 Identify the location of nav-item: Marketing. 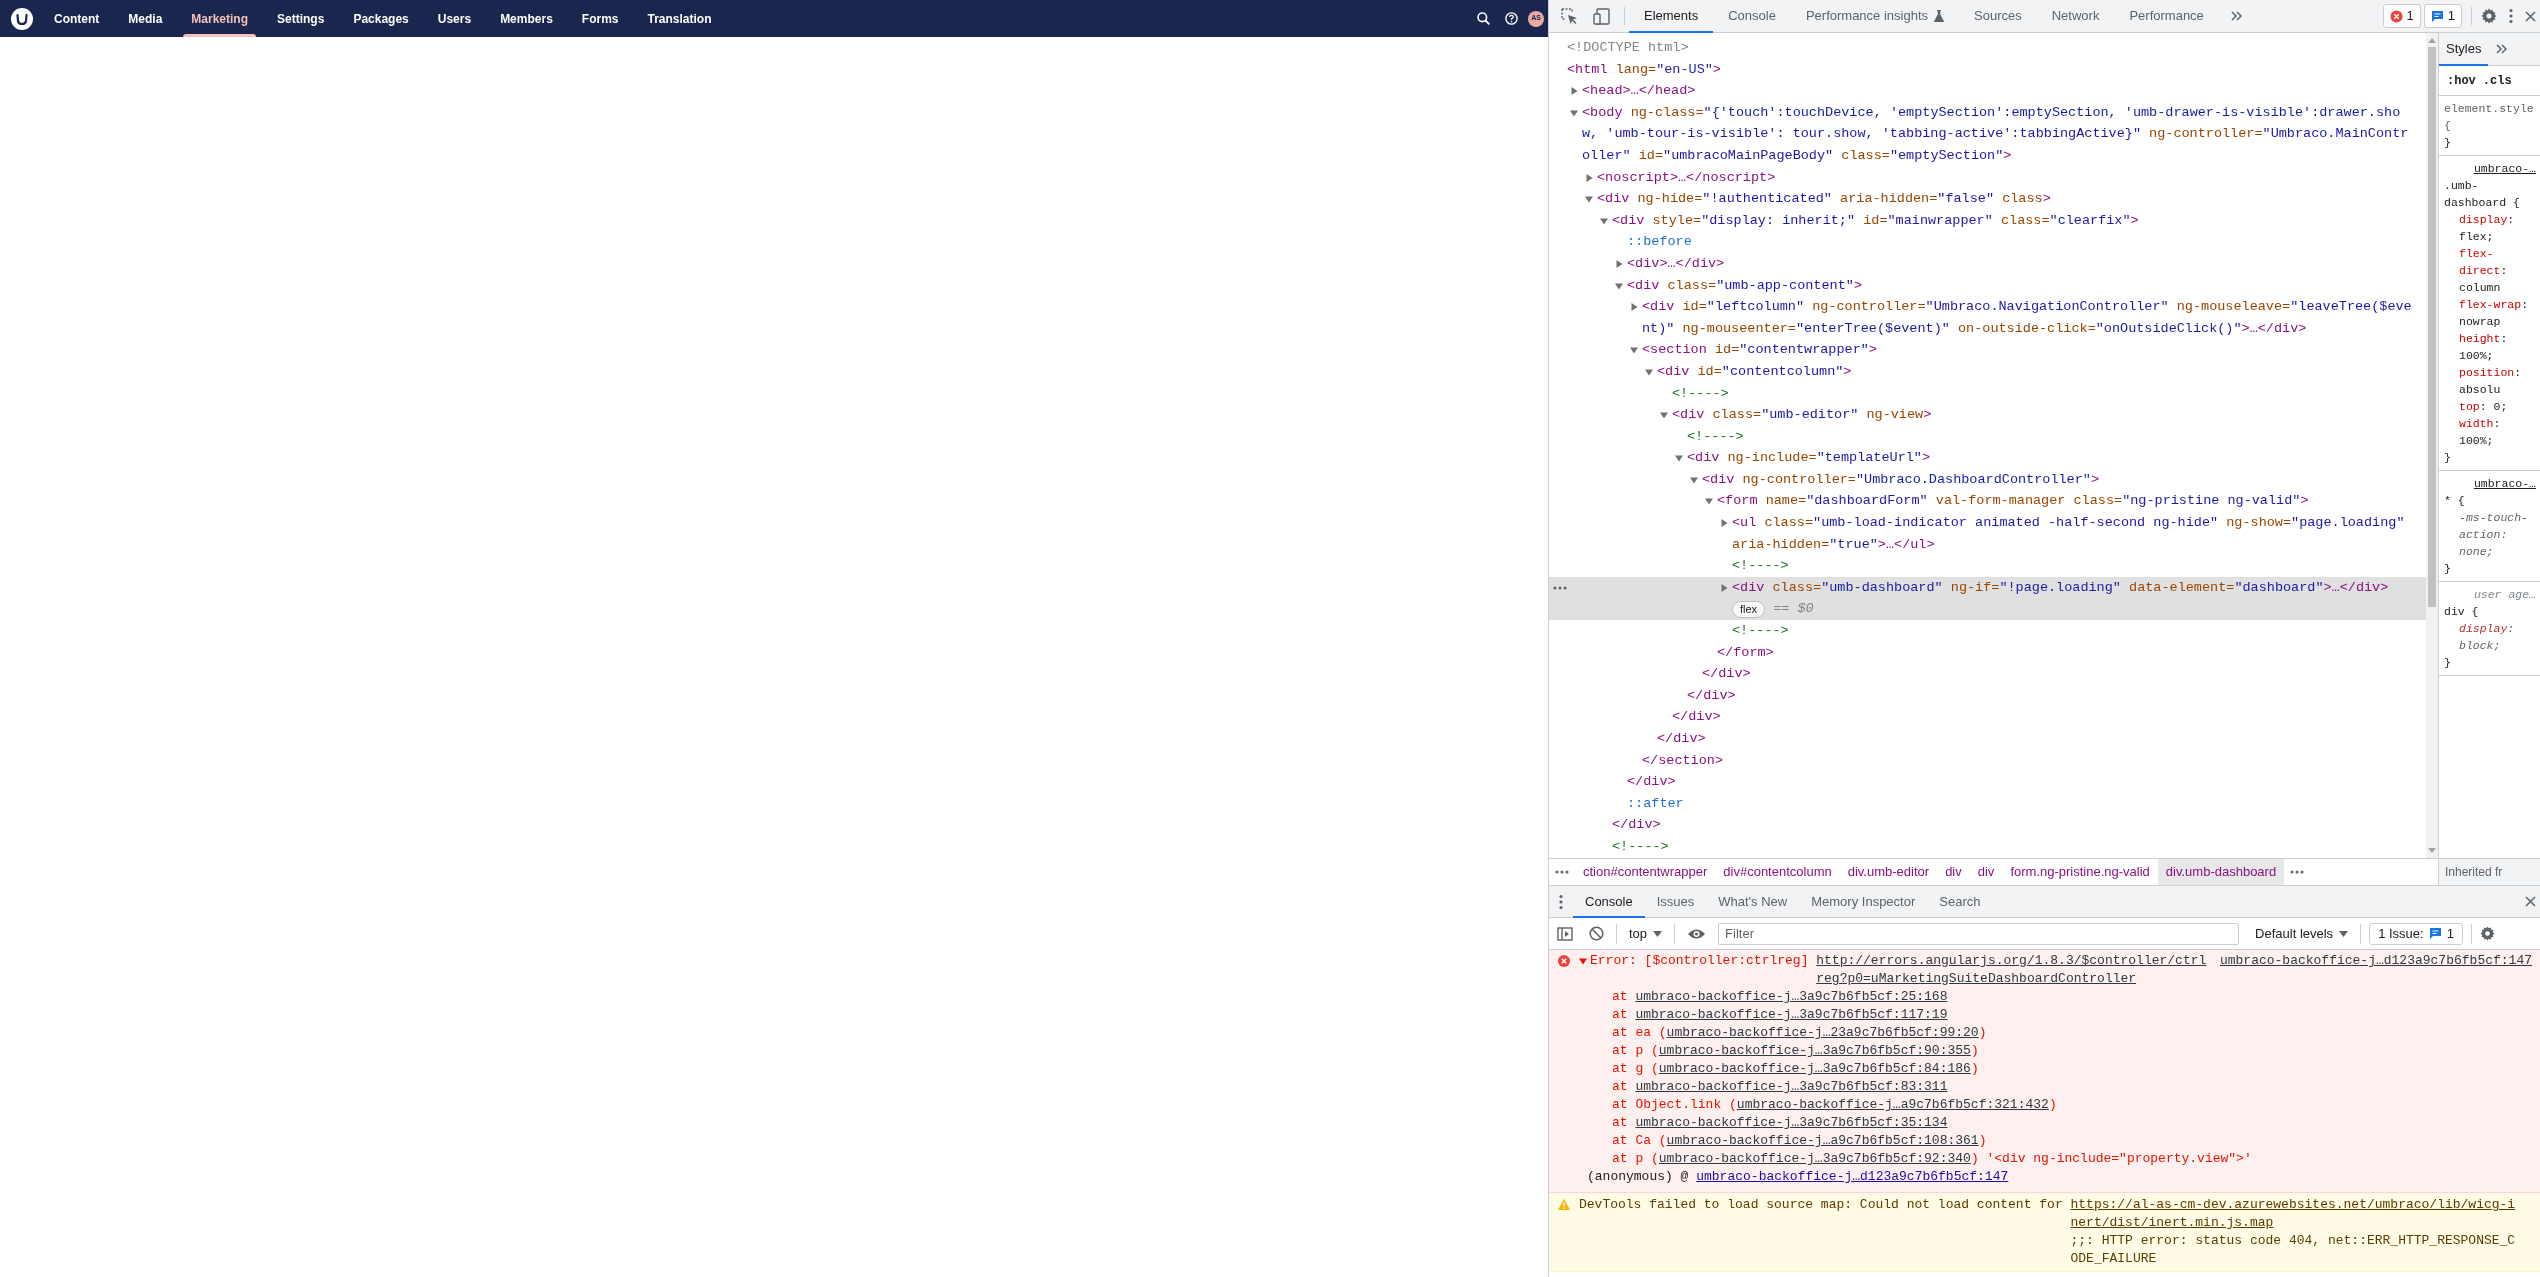
(220, 18).